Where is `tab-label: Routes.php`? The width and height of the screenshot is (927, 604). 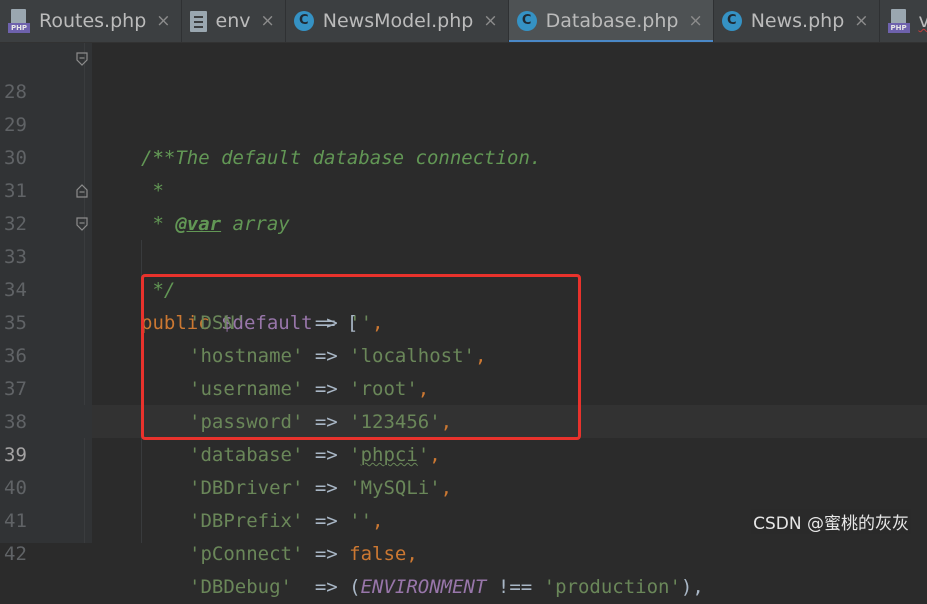
tab-label: Routes.php is located at coordinates (93, 21).